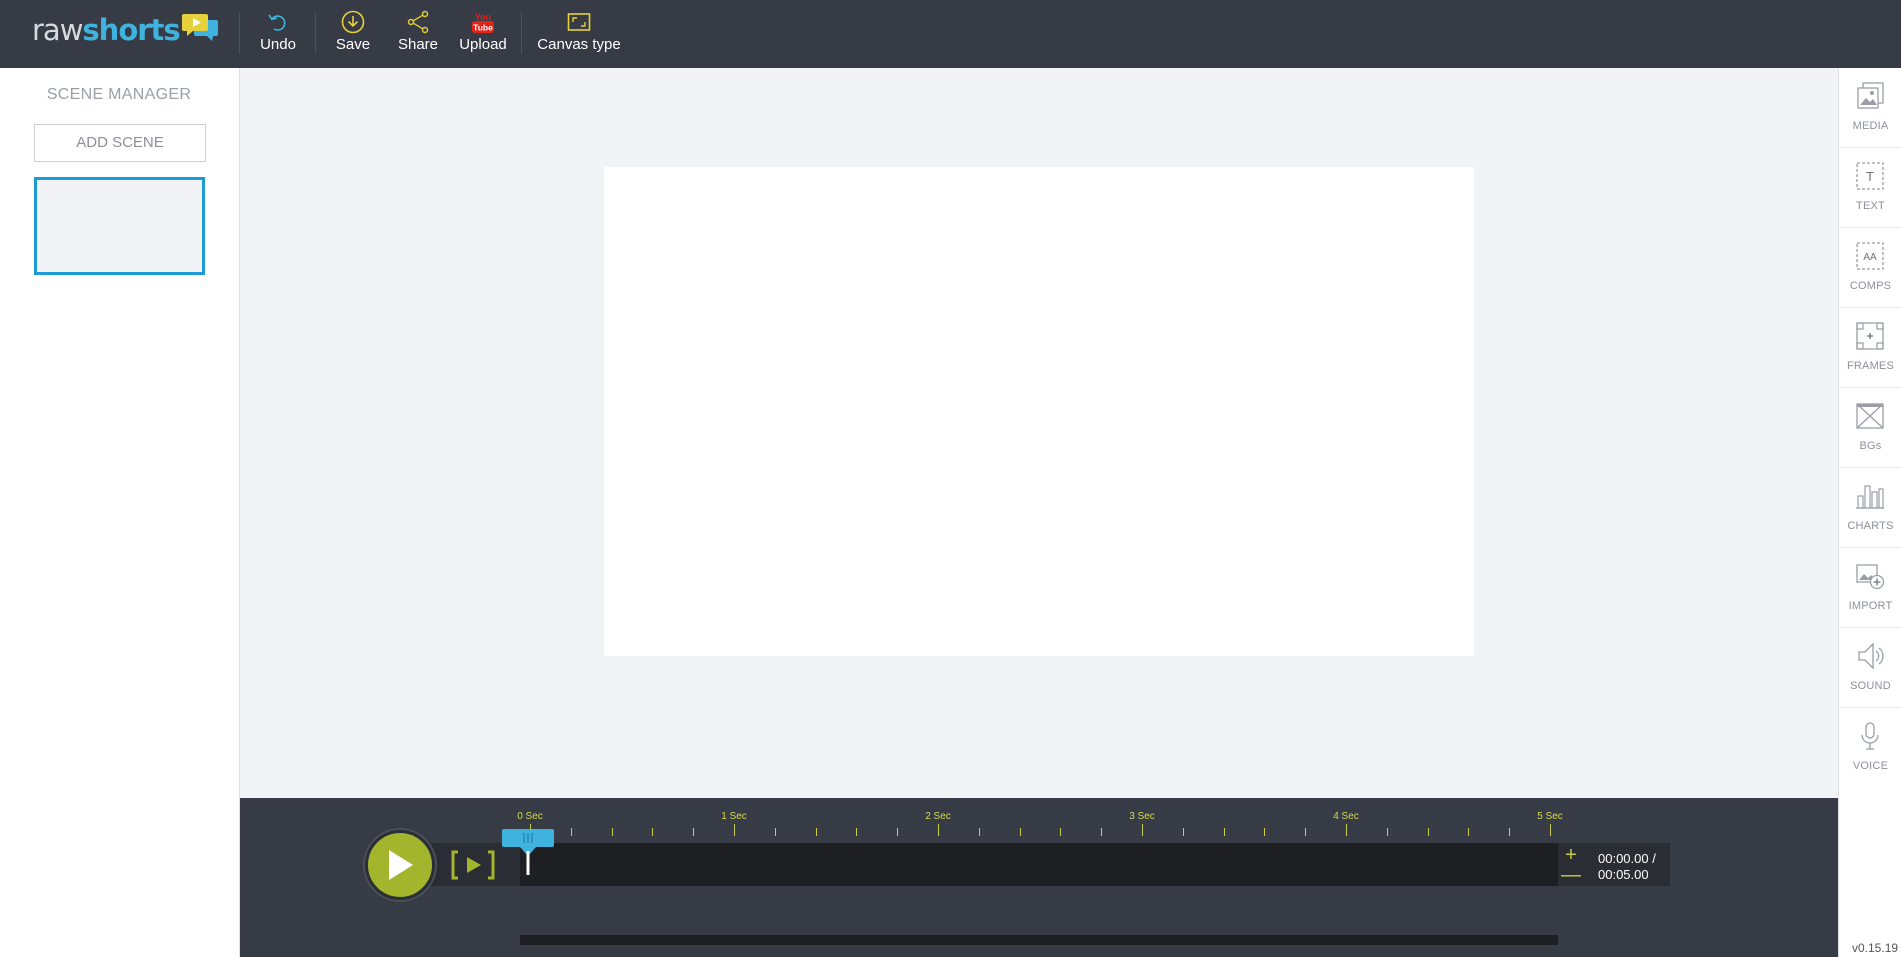  I want to click on backgrounds-icon, so click(1870, 416).